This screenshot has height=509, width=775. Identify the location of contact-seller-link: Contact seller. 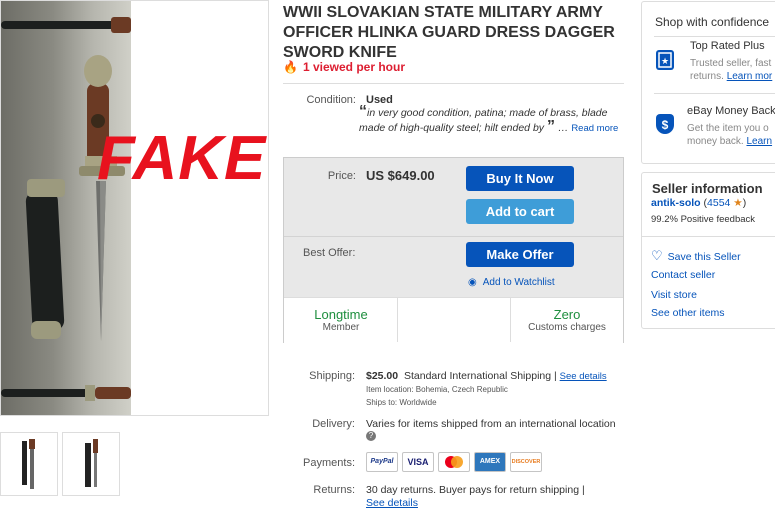
(683, 275).